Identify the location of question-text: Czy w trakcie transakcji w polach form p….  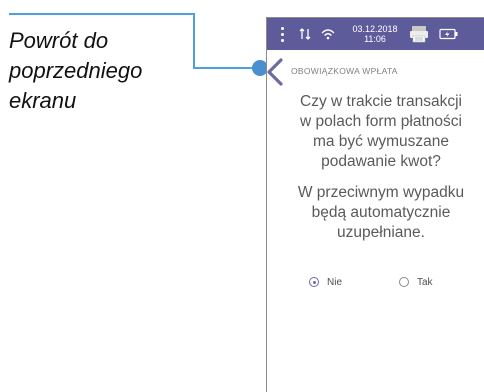
(379, 132).